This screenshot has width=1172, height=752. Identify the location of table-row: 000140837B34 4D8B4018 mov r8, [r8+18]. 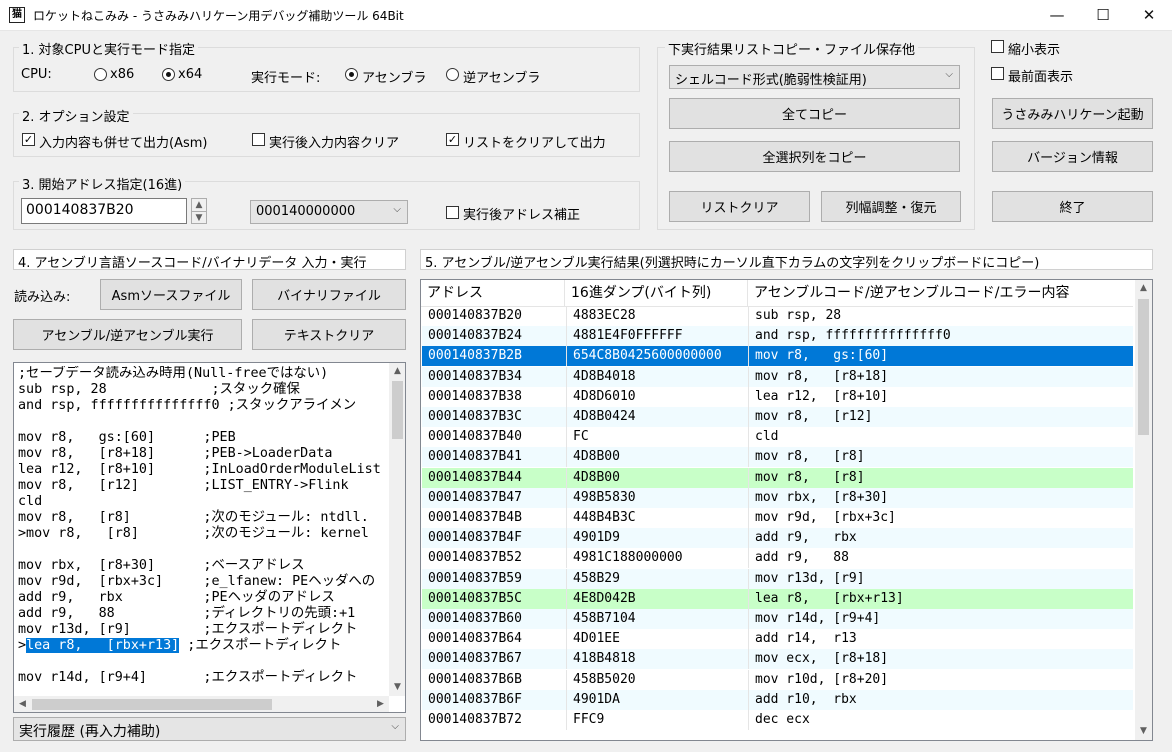
(777, 376).